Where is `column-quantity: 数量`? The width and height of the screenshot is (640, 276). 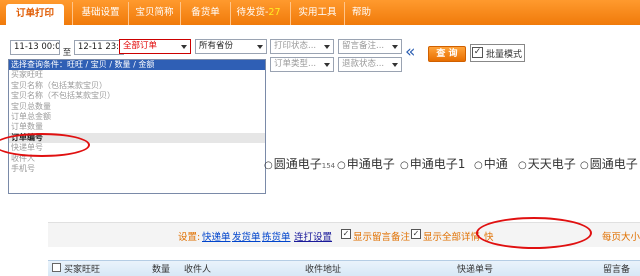
column-quantity: 数量 is located at coordinates (161, 268).